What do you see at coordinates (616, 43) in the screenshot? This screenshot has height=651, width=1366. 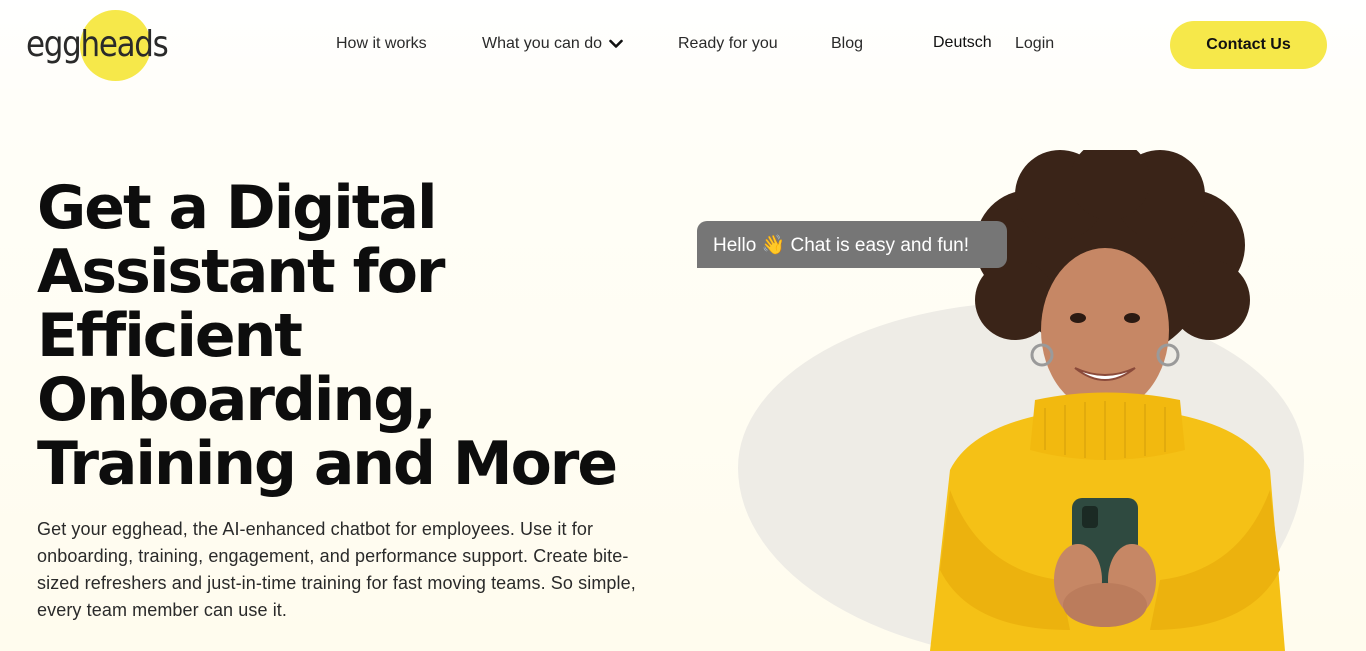 I see `chevron-down-icon` at bounding box center [616, 43].